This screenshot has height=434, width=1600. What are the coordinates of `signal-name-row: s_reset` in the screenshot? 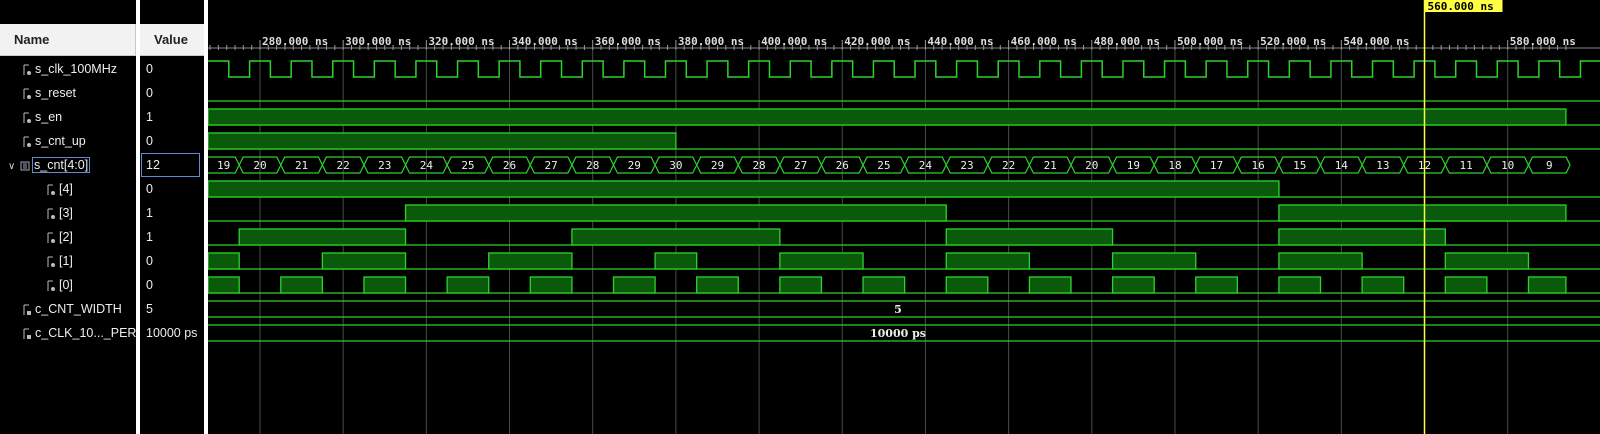 It's located at (68, 93).